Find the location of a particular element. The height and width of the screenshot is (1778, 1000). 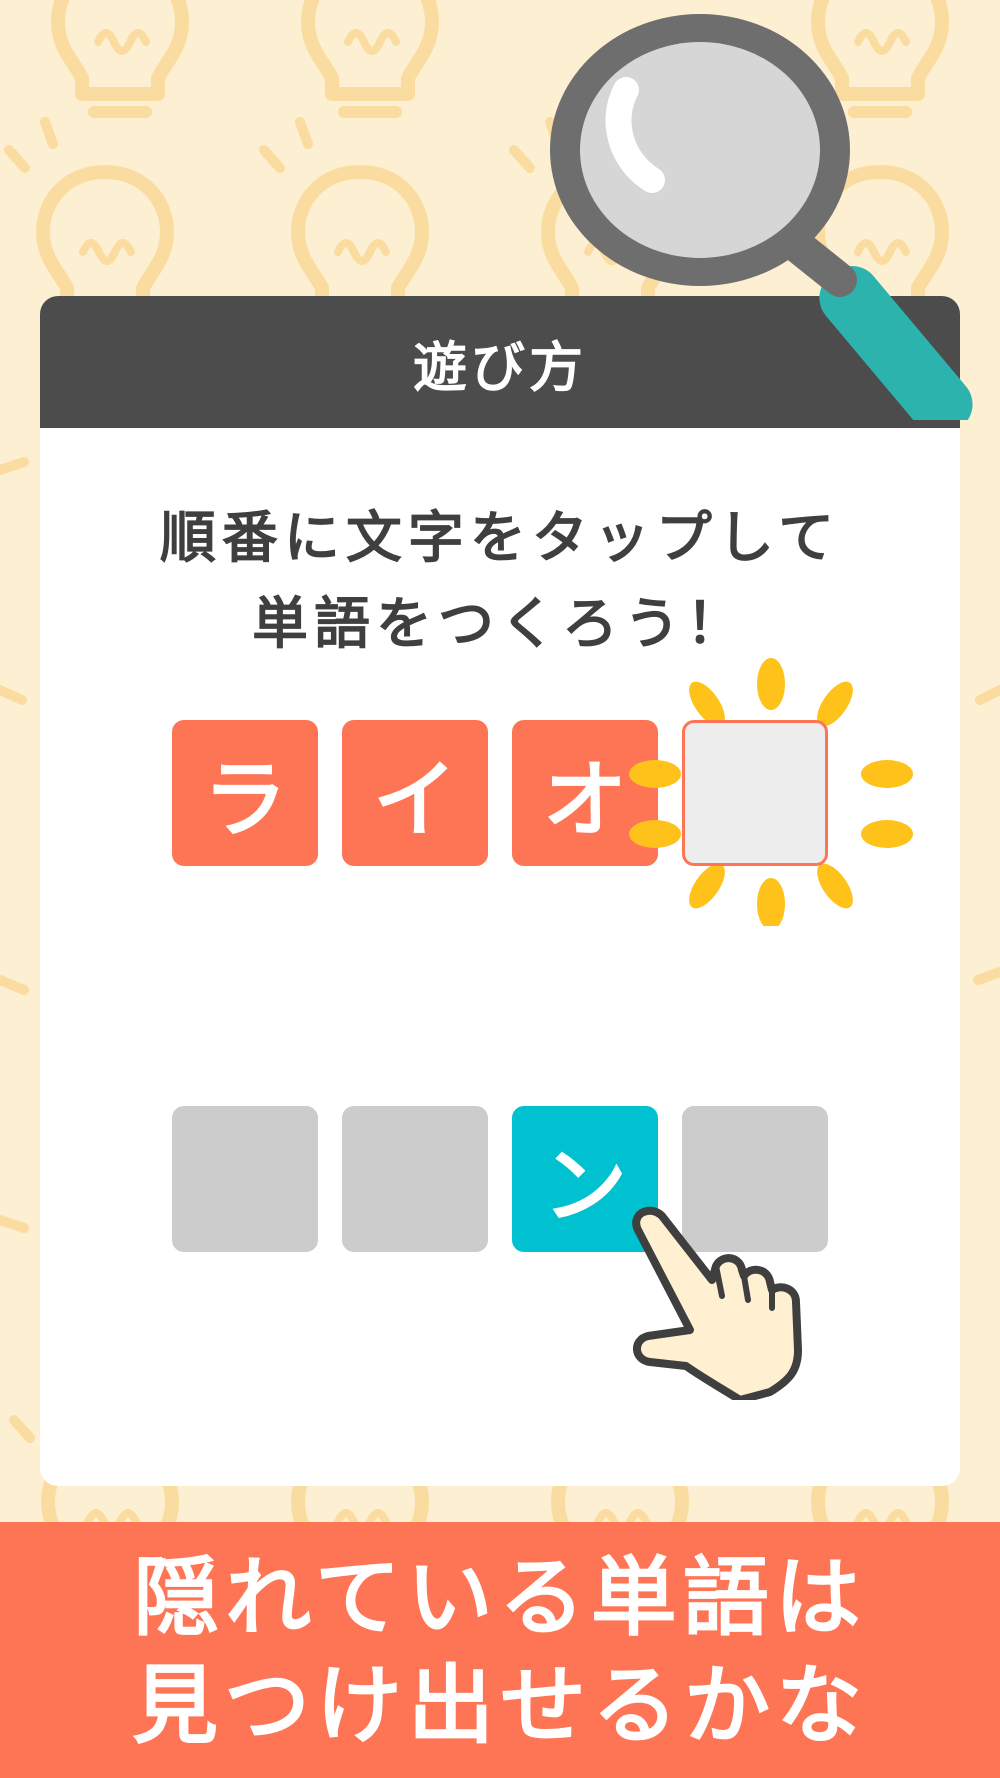

footer-line-2: 見つけ出せるかな is located at coordinates (500, 1706).